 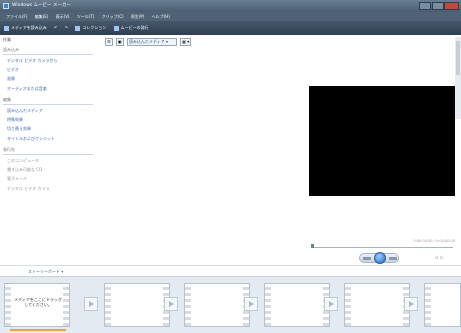 I want to click on playback-controls, so click(x=379, y=258).